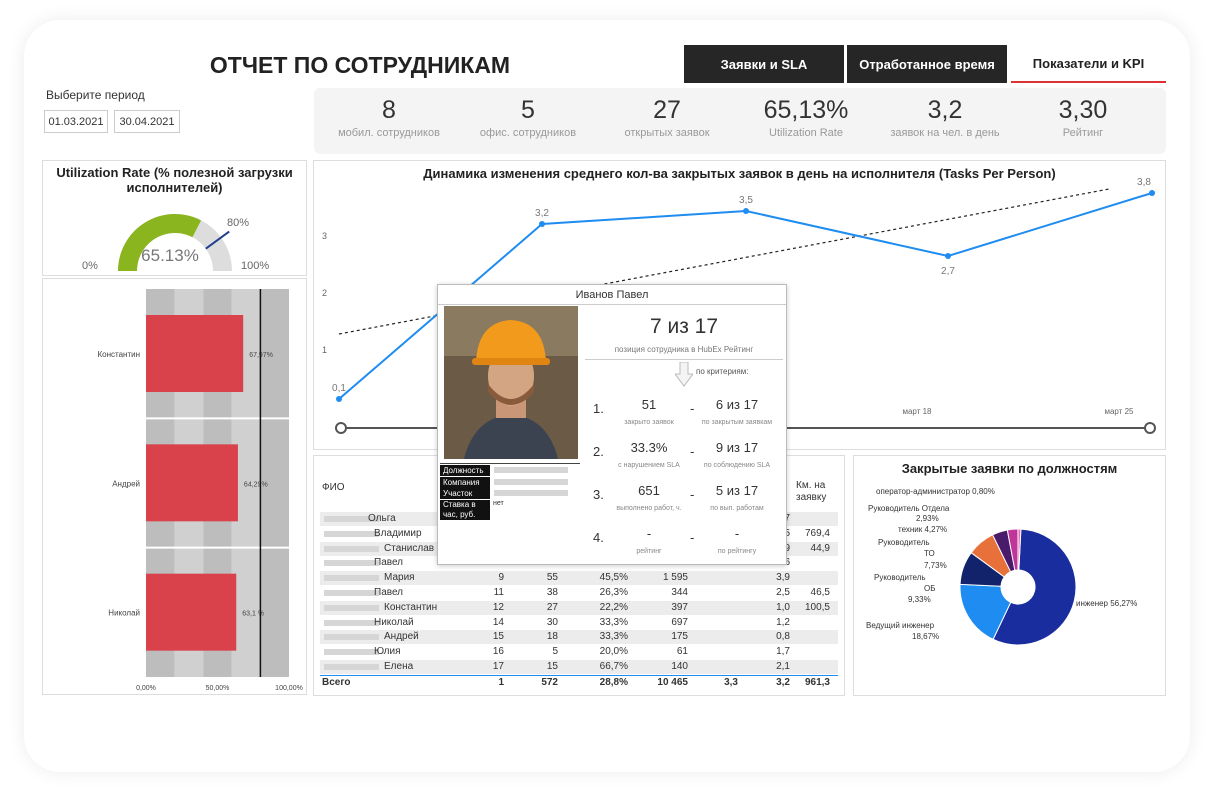 Image resolution: width=1214 pixels, height=797 pixels. What do you see at coordinates (731, 682) in the screenshot?
I see `total-cell: 3,3` at bounding box center [731, 682].